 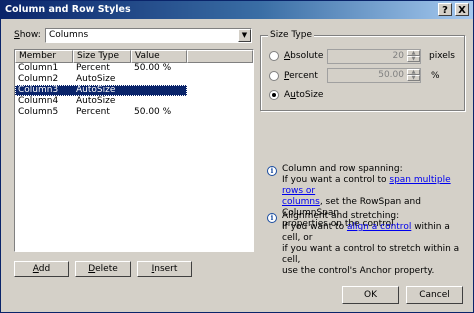 I want to click on percent-unit: %, so click(x=435, y=76).